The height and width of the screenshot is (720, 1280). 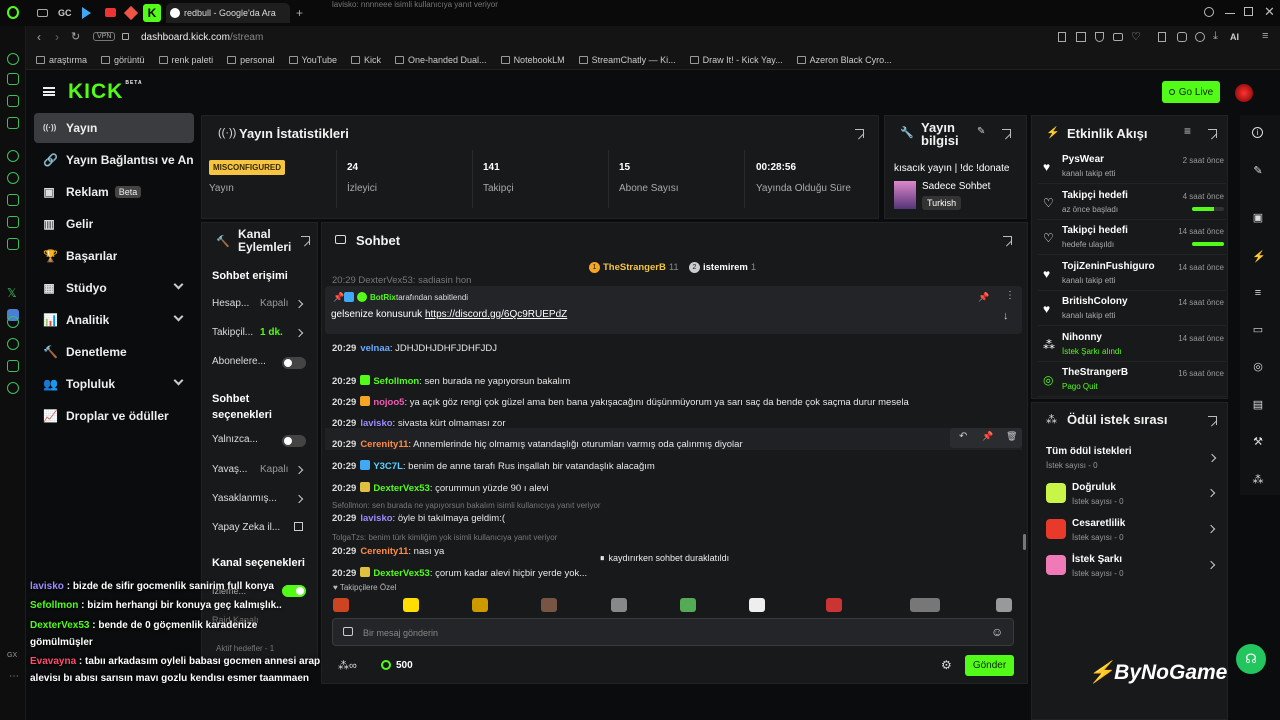 What do you see at coordinates (114, 160) in the screenshot?
I see `nav-item-2: 🔗 Yayın Bağlantısı ve Anahtar` at bounding box center [114, 160].